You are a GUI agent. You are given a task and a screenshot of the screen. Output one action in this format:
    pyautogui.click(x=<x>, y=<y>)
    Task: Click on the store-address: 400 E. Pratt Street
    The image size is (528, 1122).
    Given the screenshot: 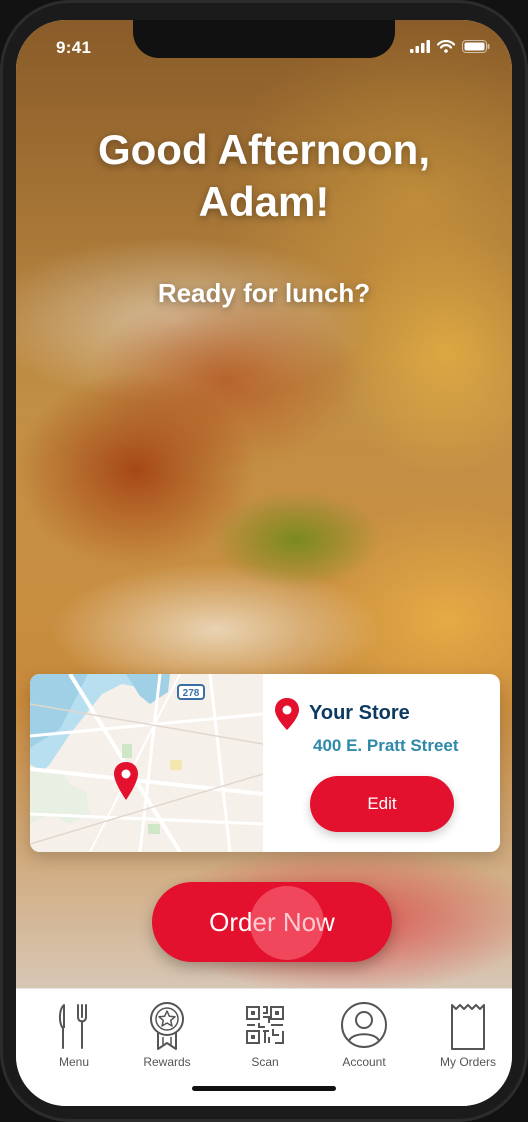 What is the action you would take?
    pyautogui.click(x=386, y=746)
    